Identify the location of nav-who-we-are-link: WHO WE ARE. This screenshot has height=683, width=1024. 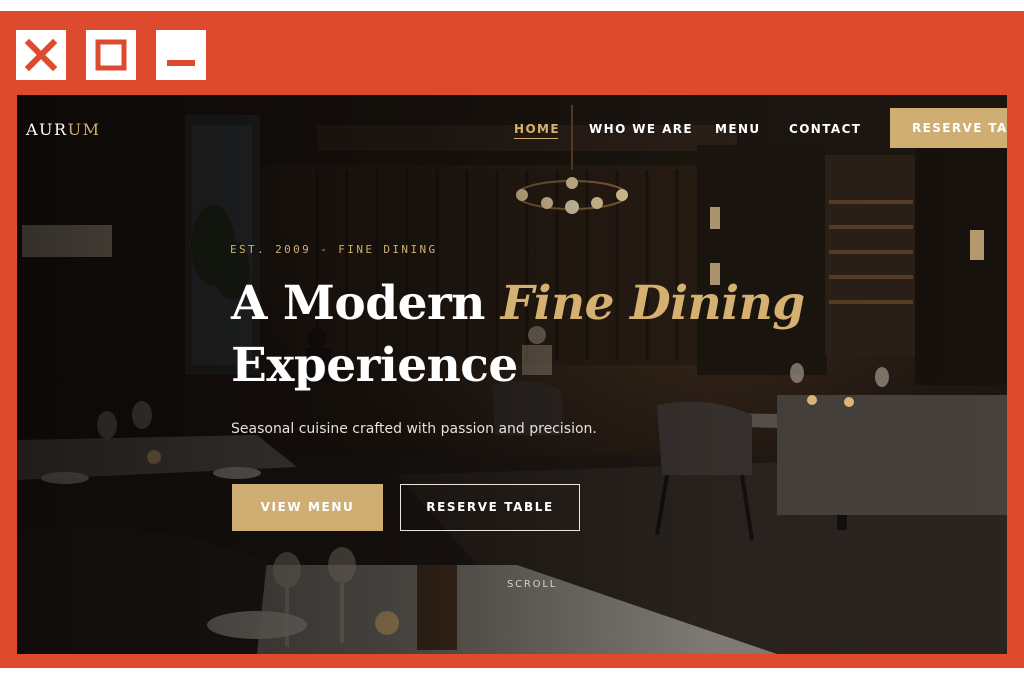
(641, 129).